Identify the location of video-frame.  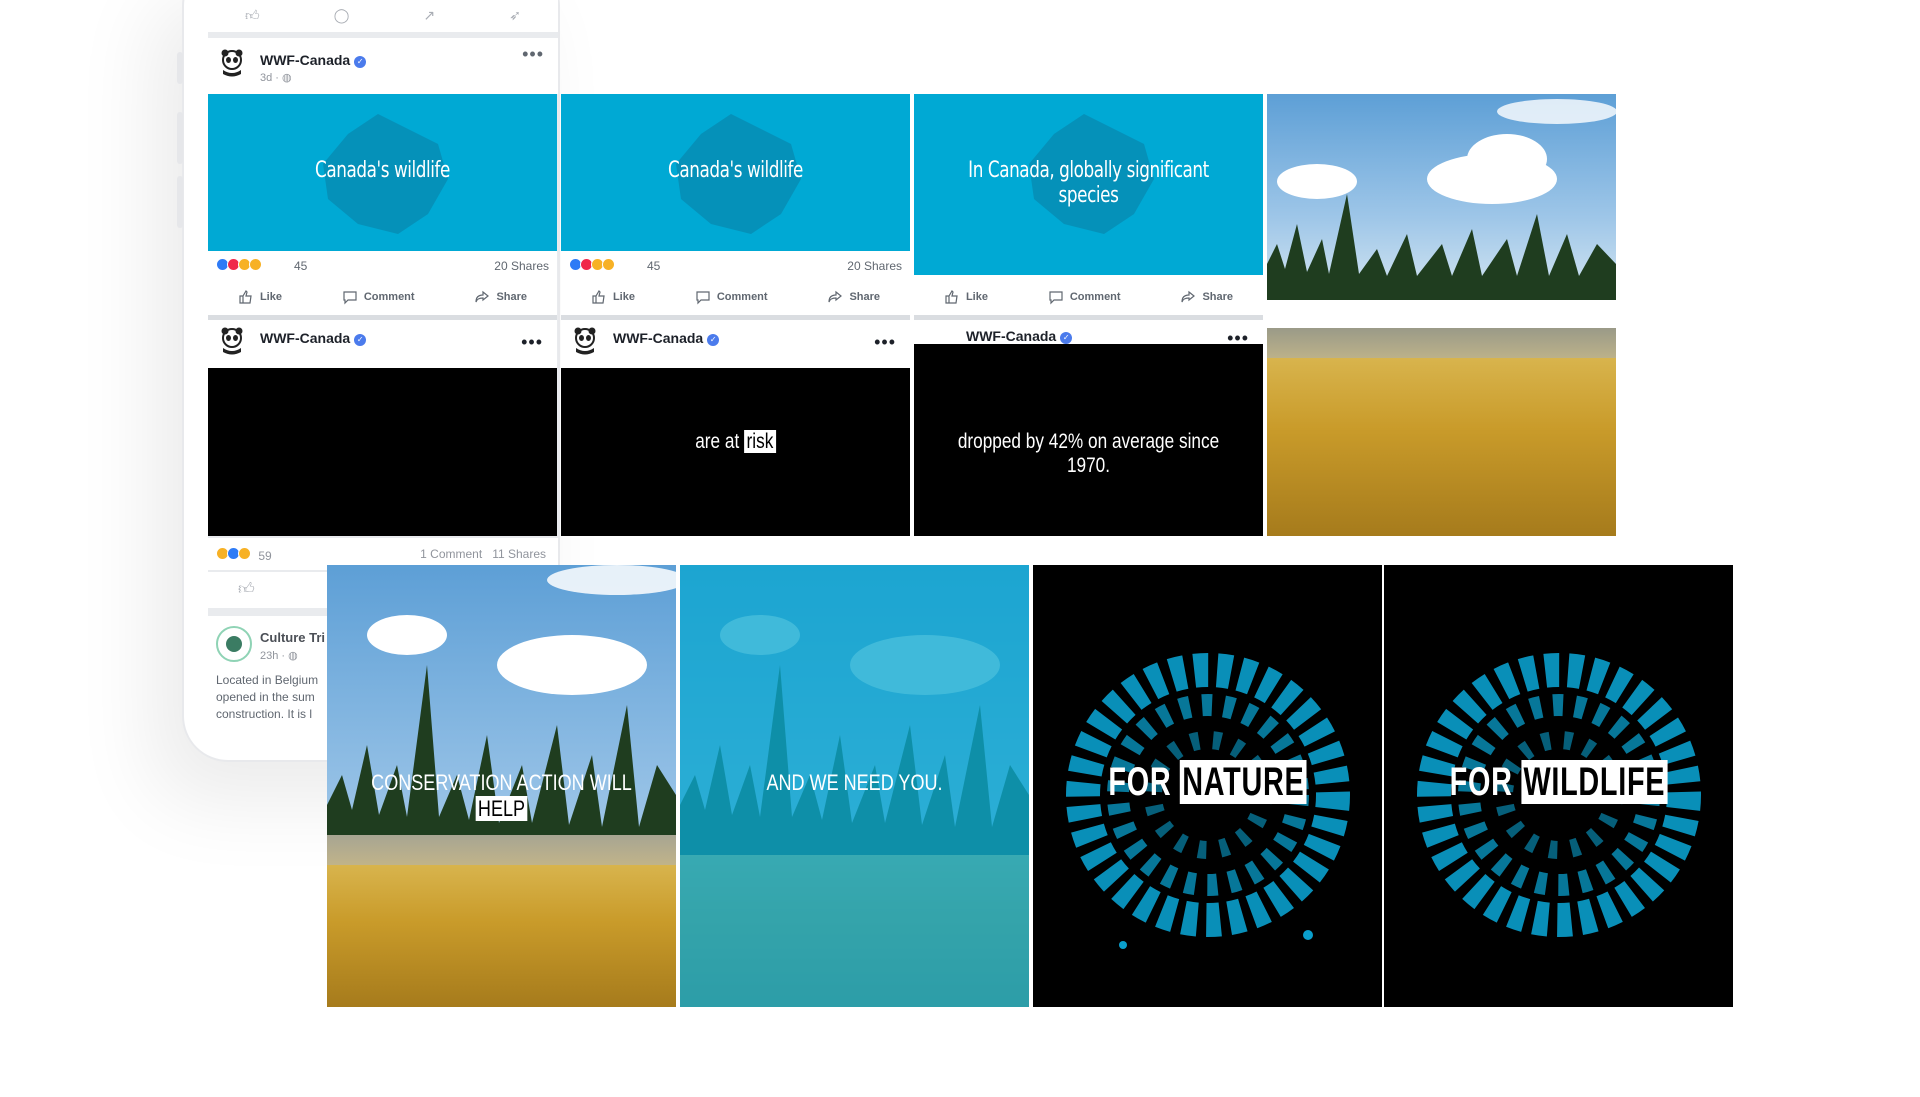
(382, 452).